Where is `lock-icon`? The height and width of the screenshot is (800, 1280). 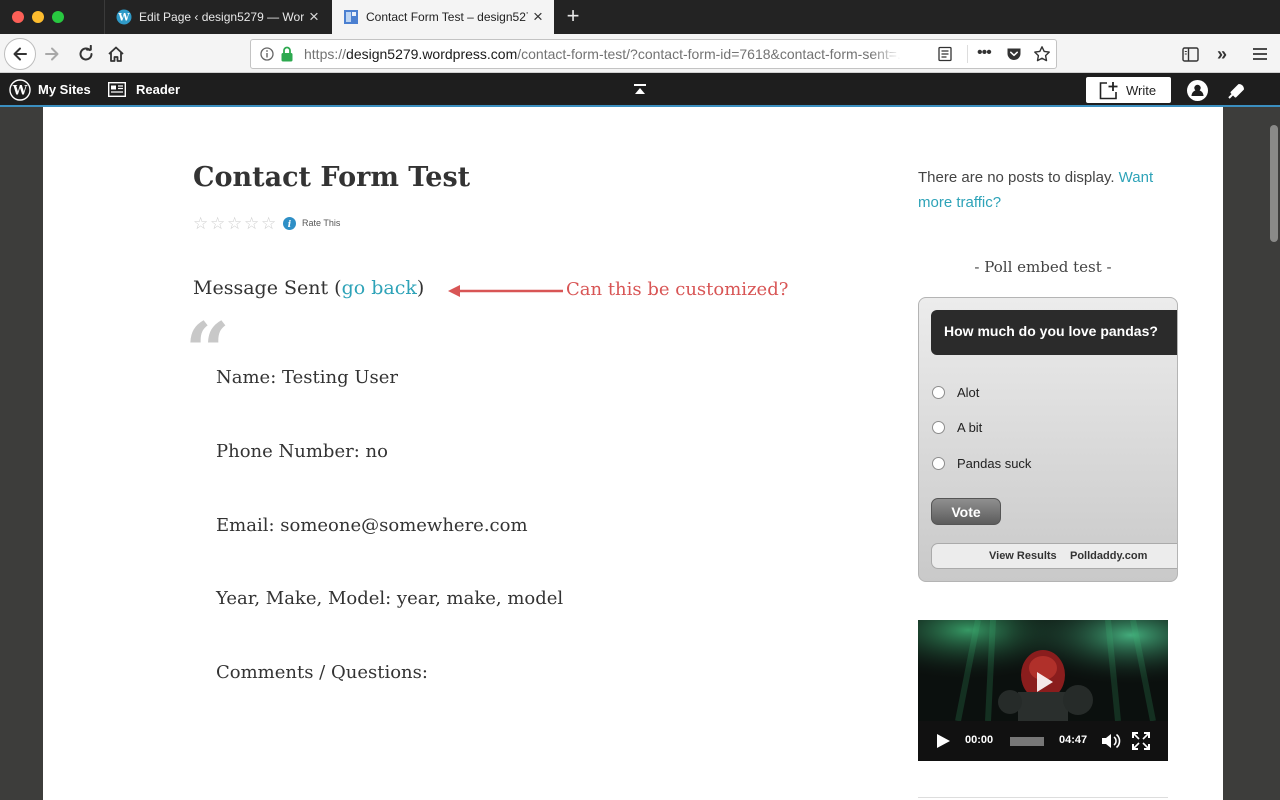
lock-icon is located at coordinates (287, 54).